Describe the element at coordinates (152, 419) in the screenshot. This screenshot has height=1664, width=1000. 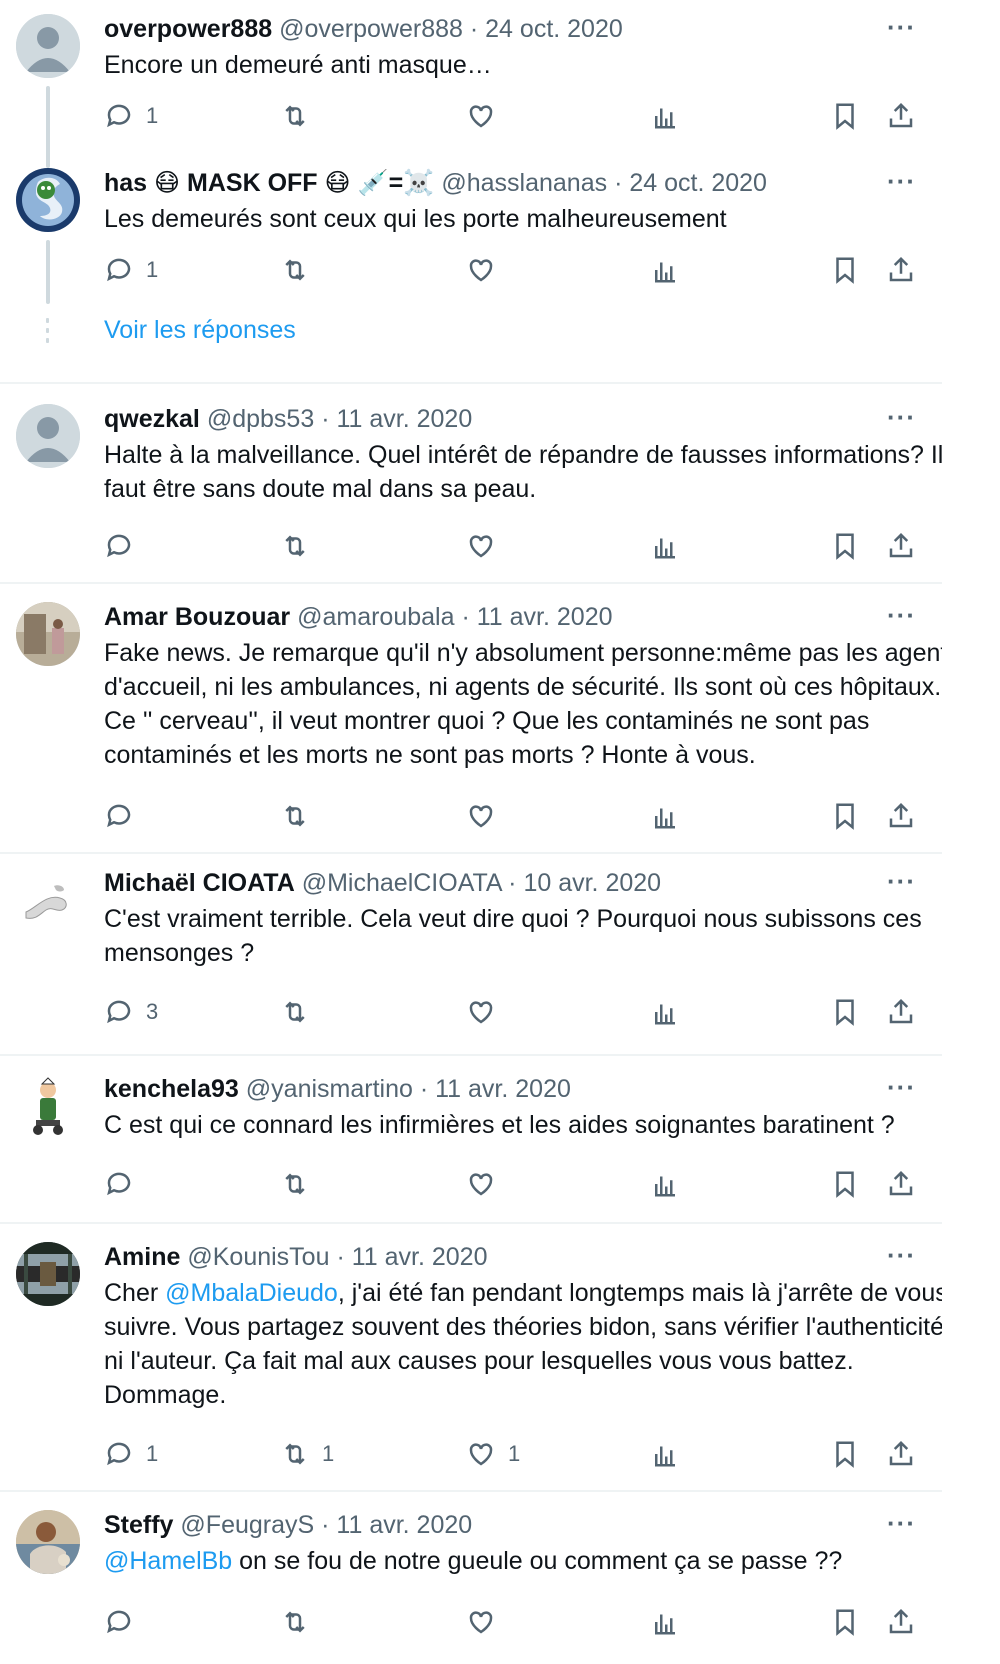
I see `author-name: qwezkal` at that location.